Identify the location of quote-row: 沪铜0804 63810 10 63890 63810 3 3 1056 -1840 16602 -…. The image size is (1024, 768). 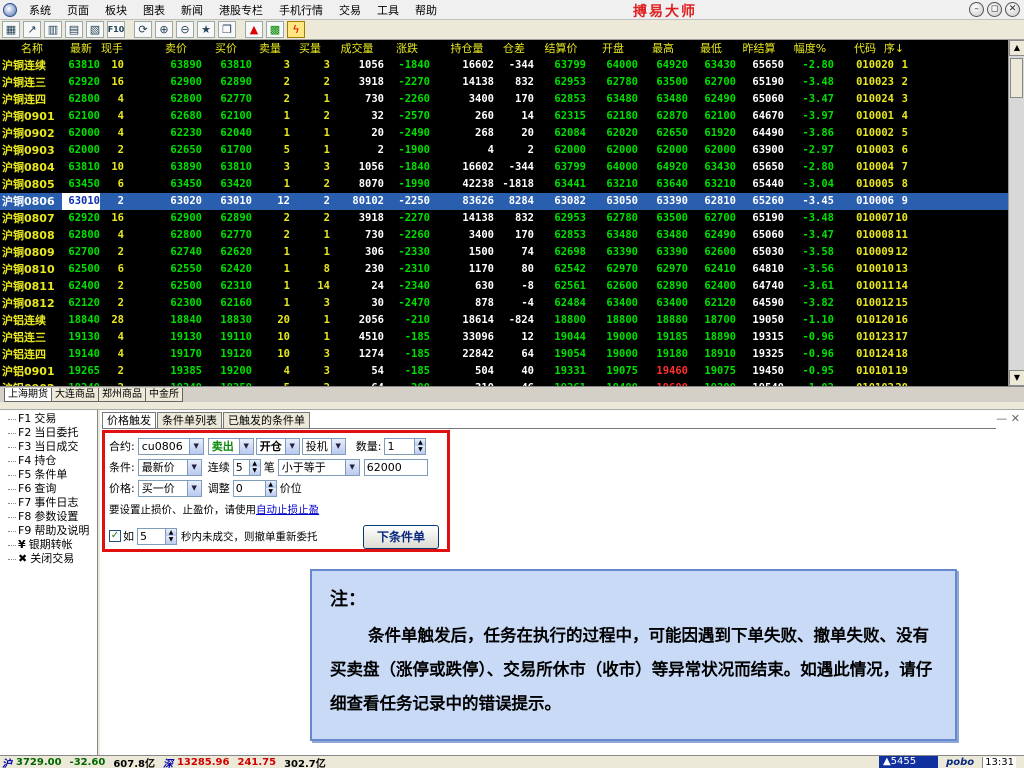
(504, 167).